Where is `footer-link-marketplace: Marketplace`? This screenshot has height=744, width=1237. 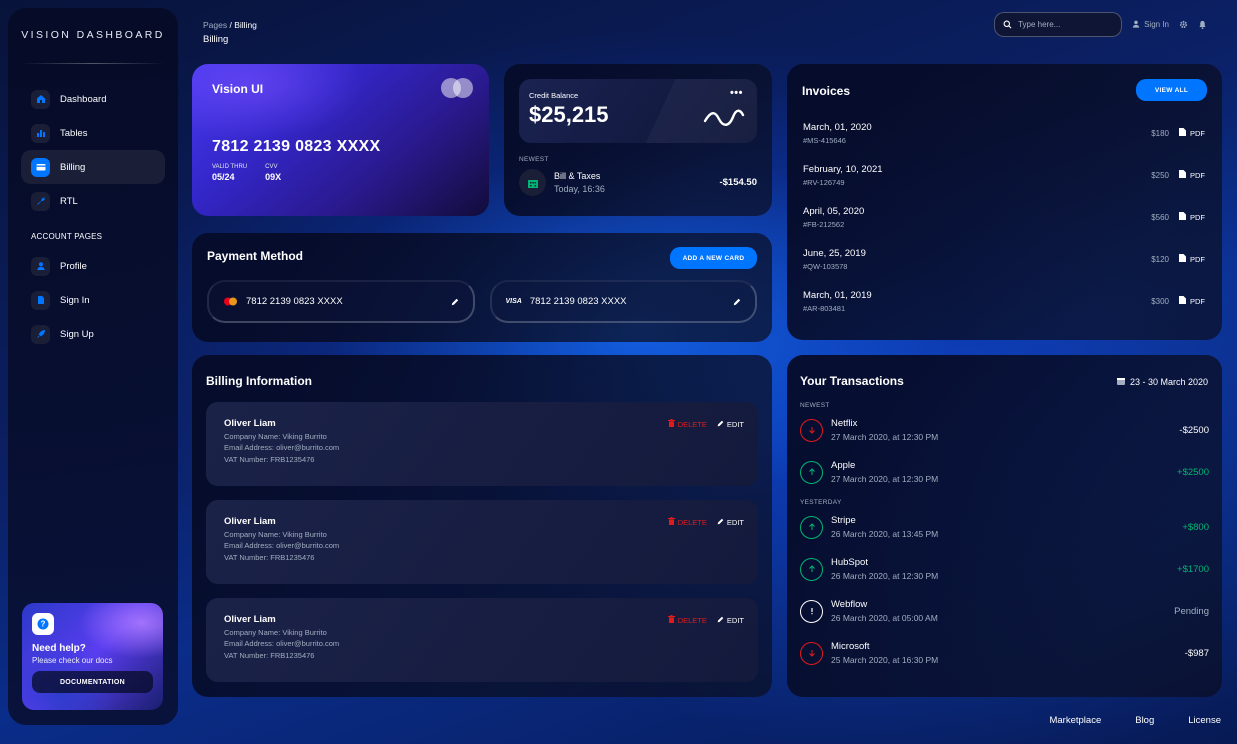
footer-link-marketplace: Marketplace is located at coordinates (1075, 720).